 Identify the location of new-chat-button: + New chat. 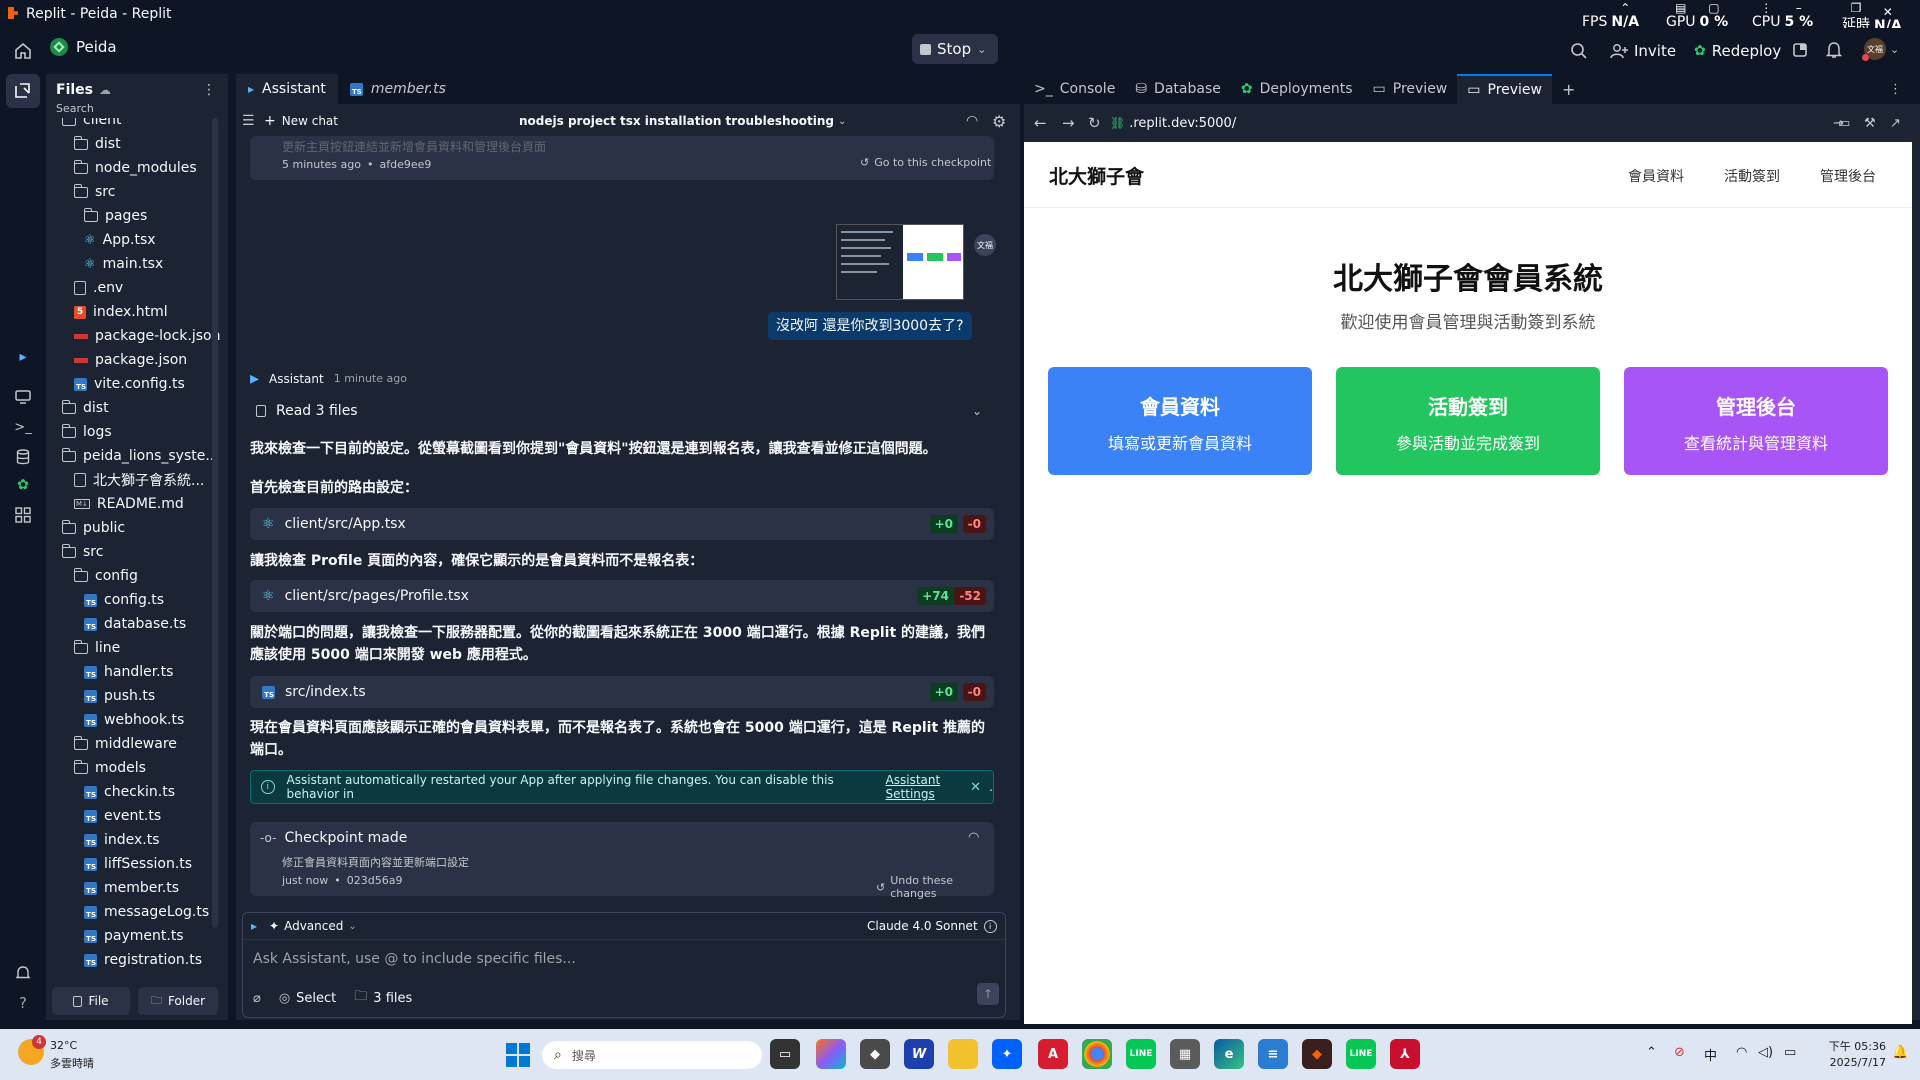
(301, 121).